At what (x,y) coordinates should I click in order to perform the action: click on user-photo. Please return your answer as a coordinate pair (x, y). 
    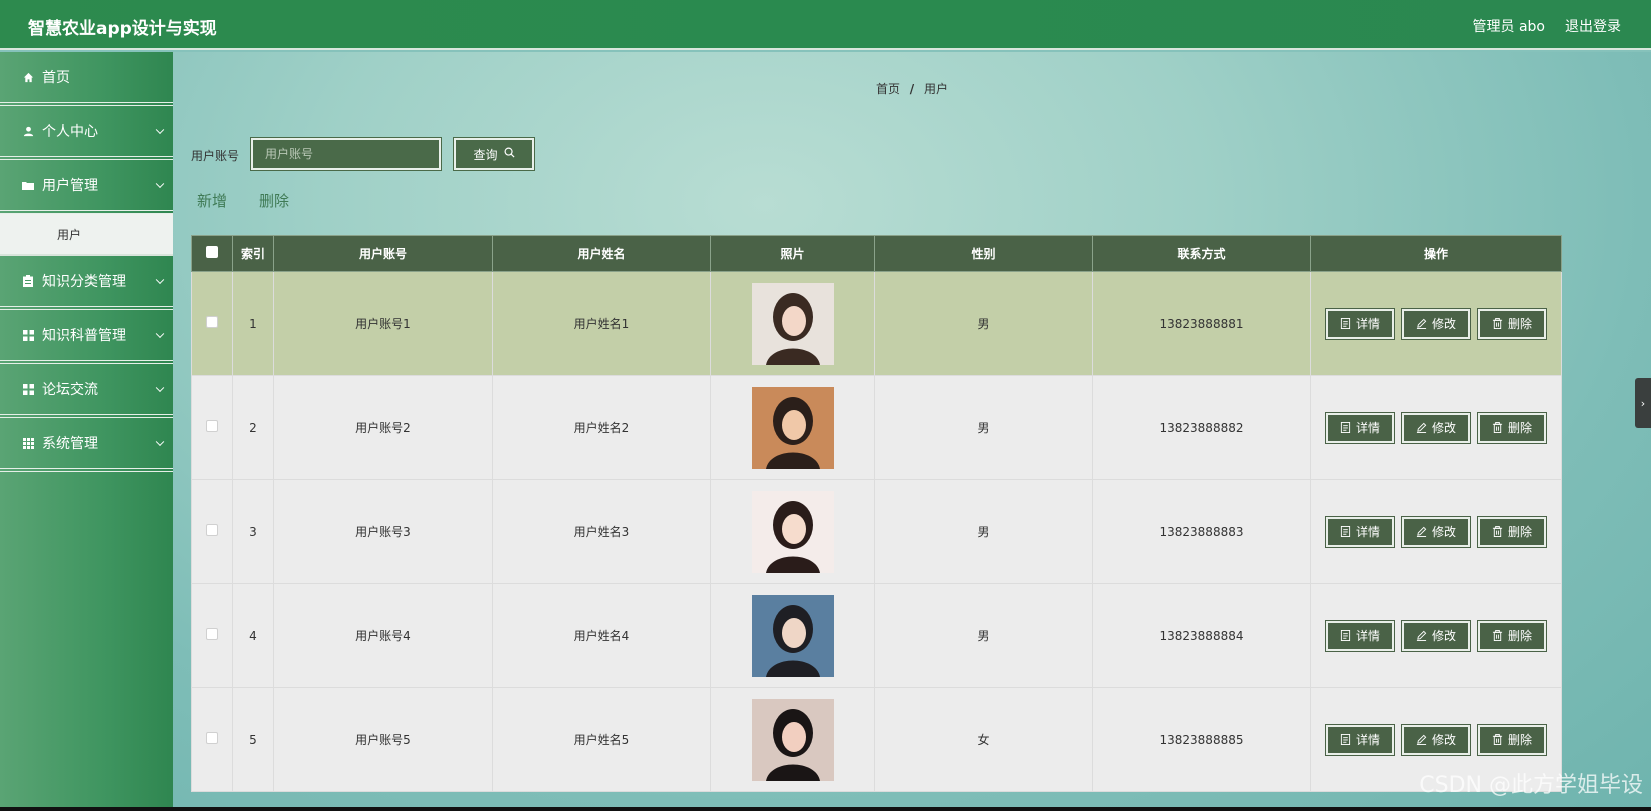
    Looking at the image, I should click on (792, 635).